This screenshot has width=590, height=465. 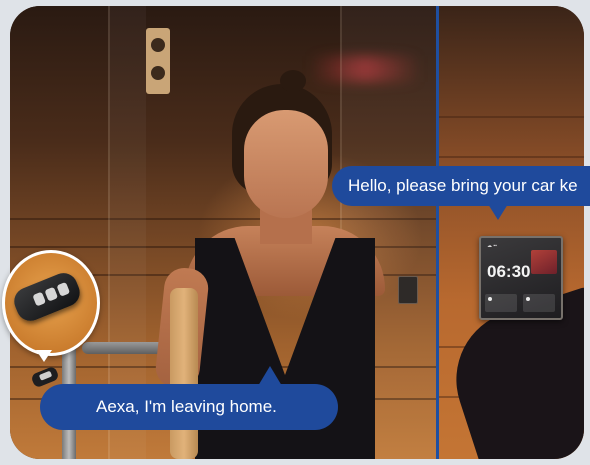 I want to click on panel-accent, so click(x=544, y=262).